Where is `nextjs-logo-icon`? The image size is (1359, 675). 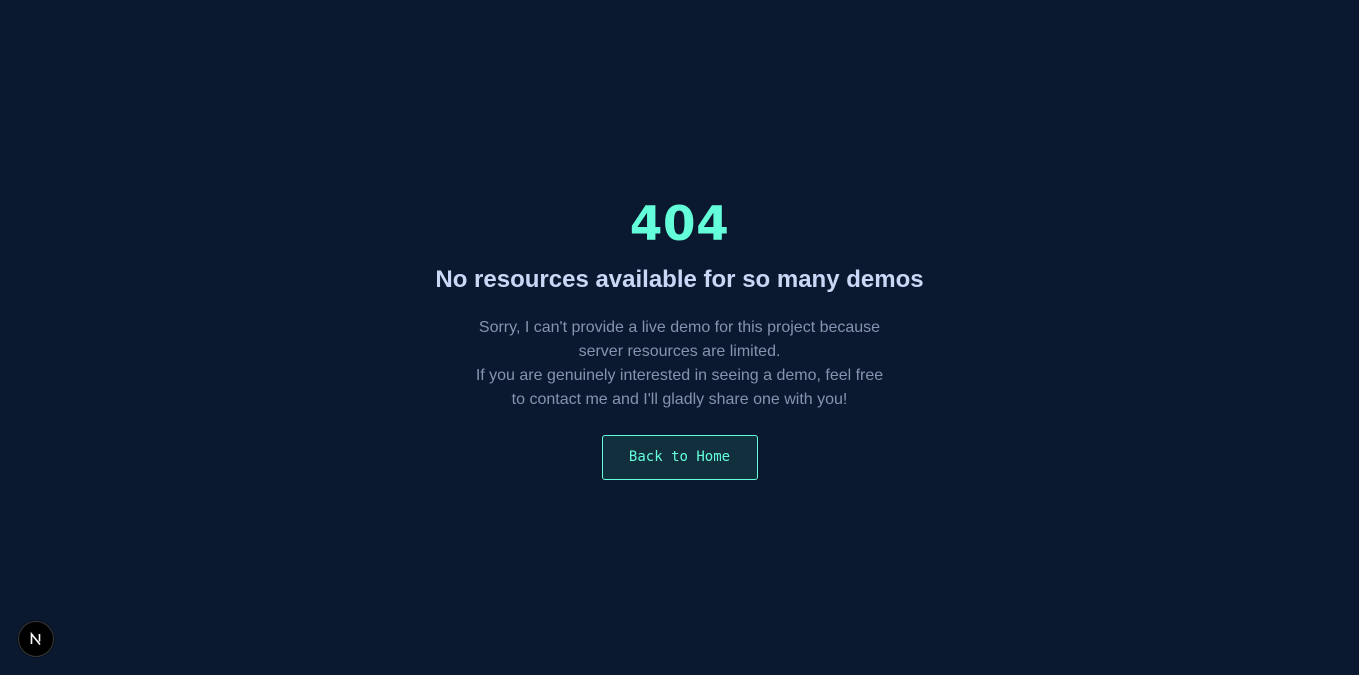 nextjs-logo-icon is located at coordinates (35, 638).